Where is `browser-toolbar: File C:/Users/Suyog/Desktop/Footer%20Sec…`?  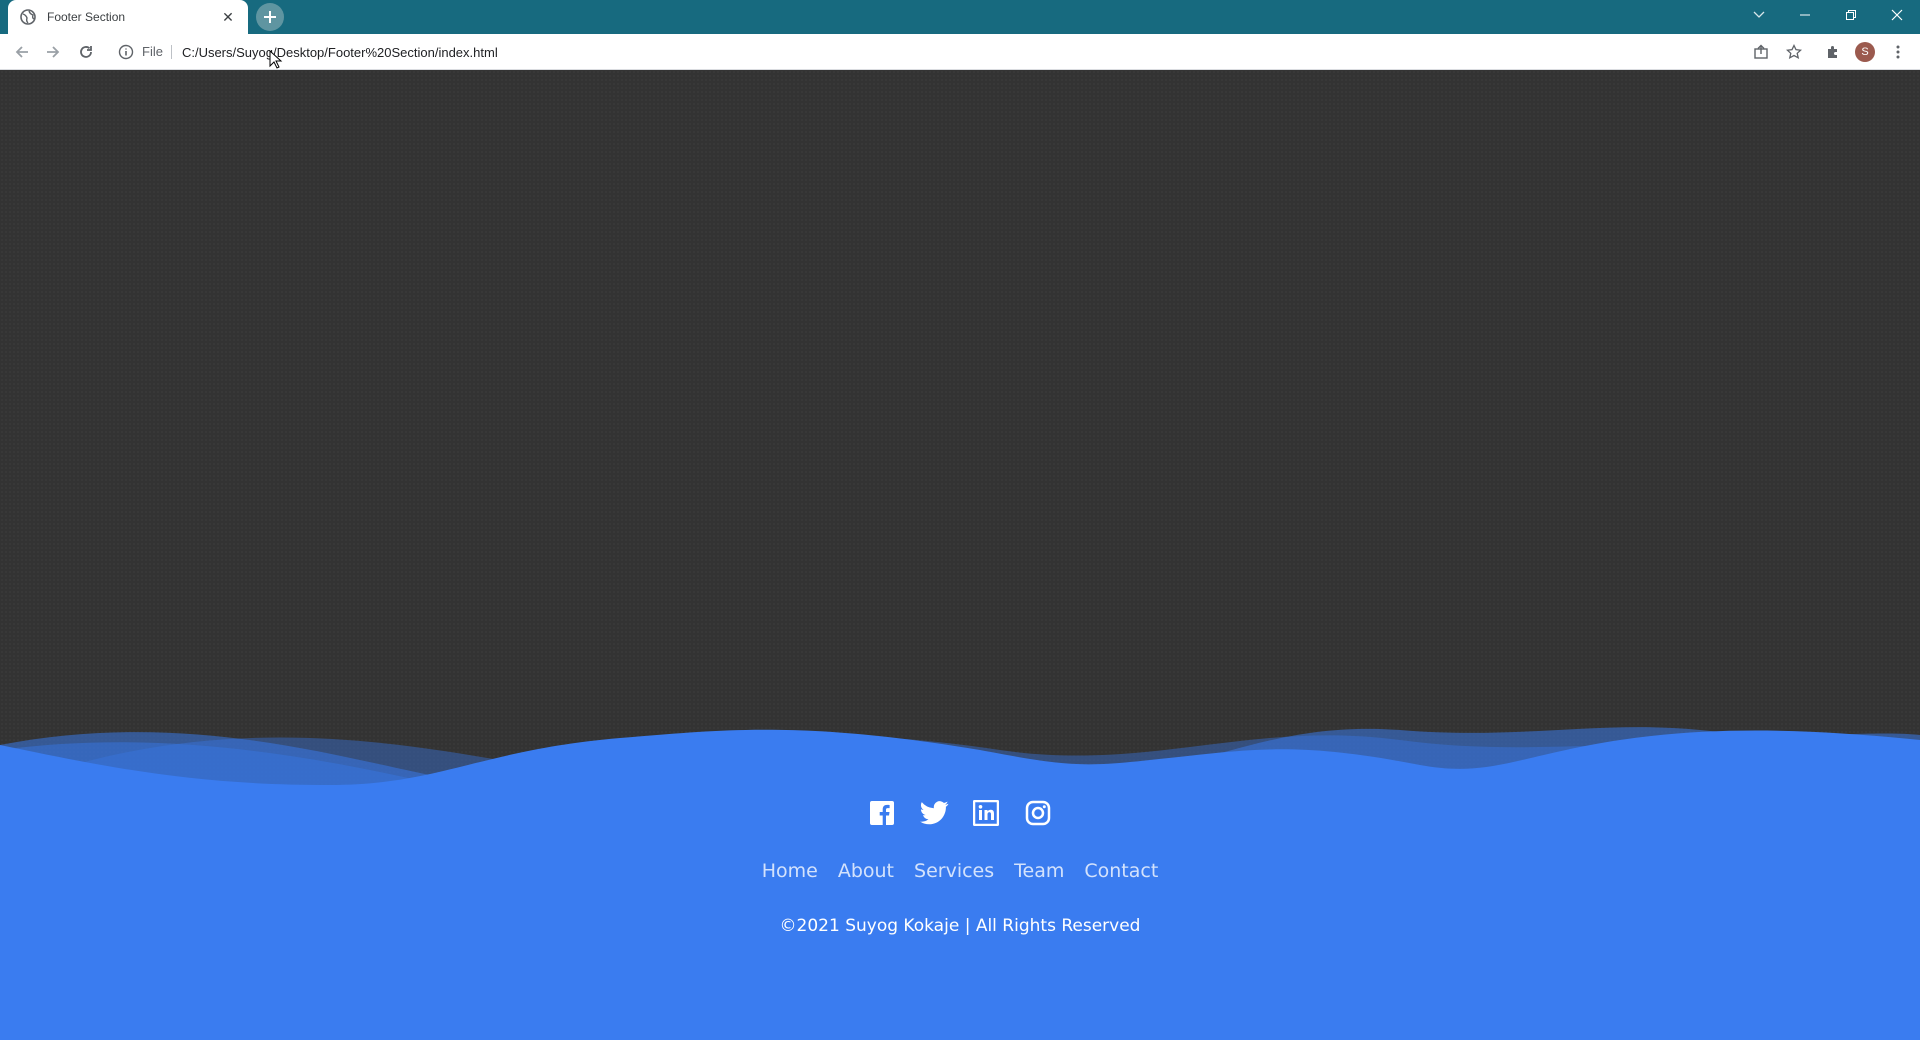
browser-toolbar: File C:/Users/Suyog/Desktop/Footer%20Sec… is located at coordinates (960, 52).